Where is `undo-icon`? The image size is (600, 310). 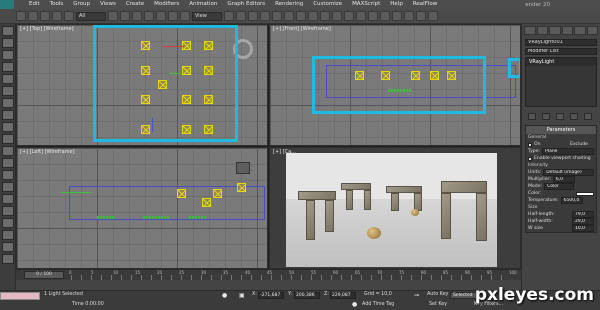 undo-icon is located at coordinates (21, 16).